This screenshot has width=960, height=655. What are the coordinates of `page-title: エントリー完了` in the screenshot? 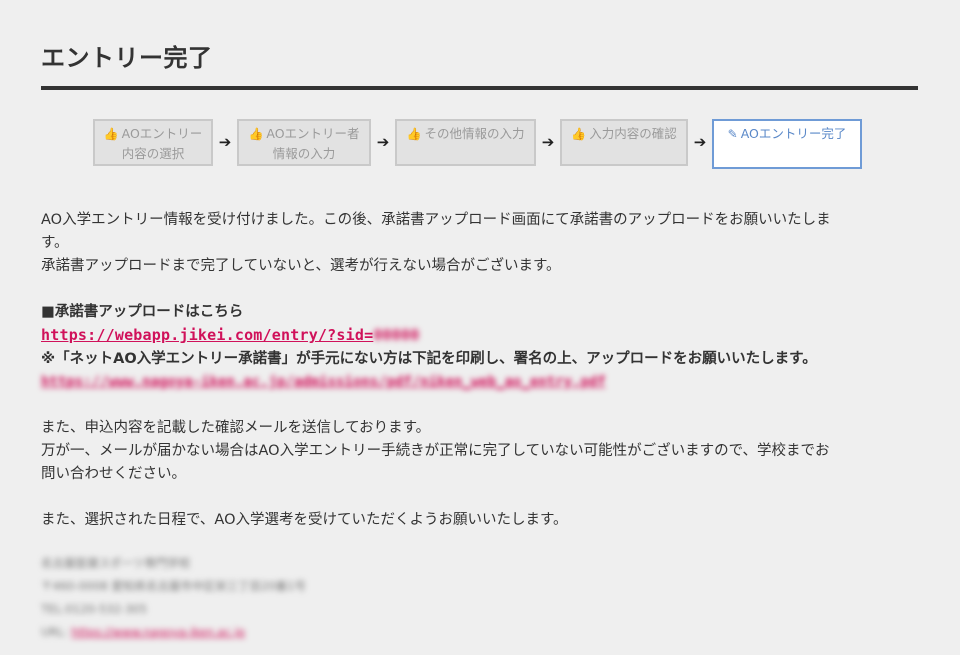 It's located at (479, 45).